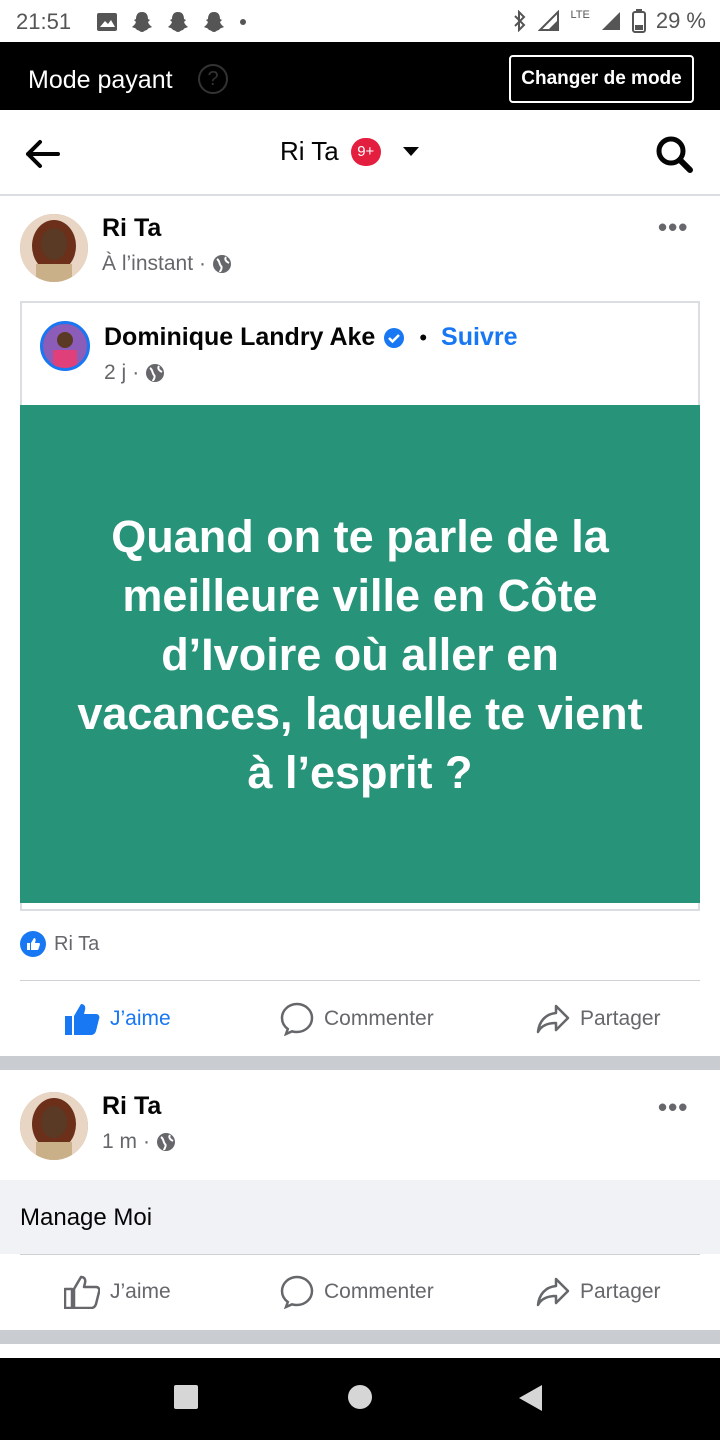  I want to click on system-nav-bar, so click(360, 1399).